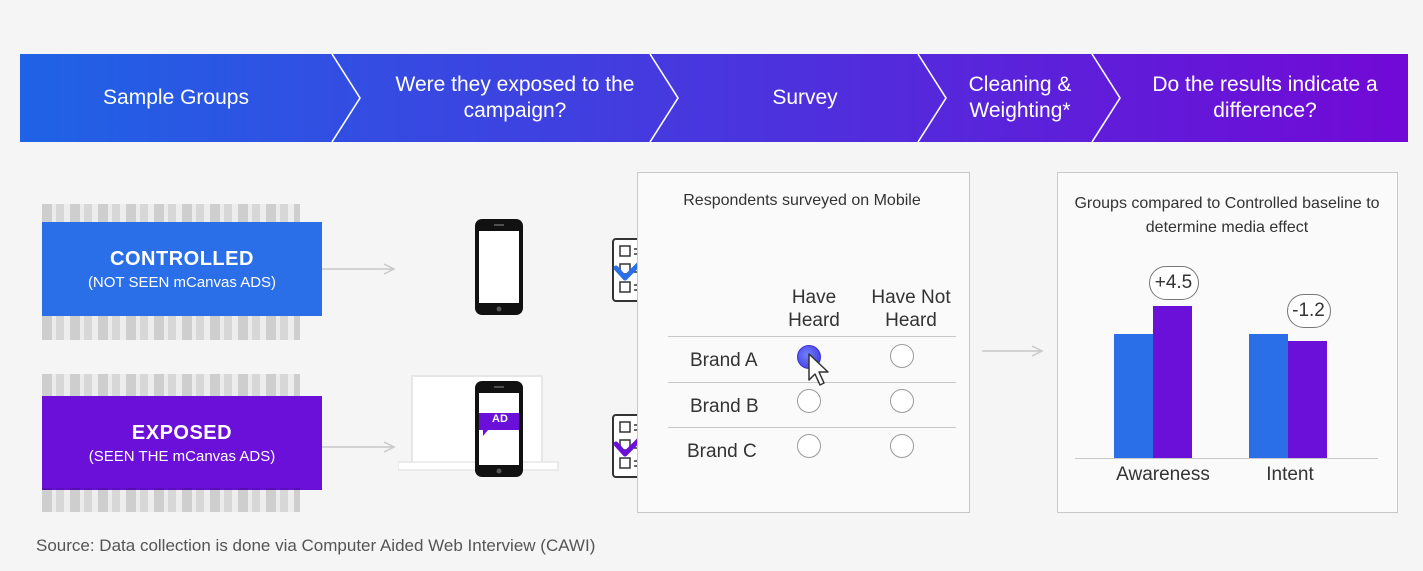 The height and width of the screenshot is (571, 1423). Describe the element at coordinates (1173, 283) in the screenshot. I see `difference-label-awareness: +4.5` at that location.